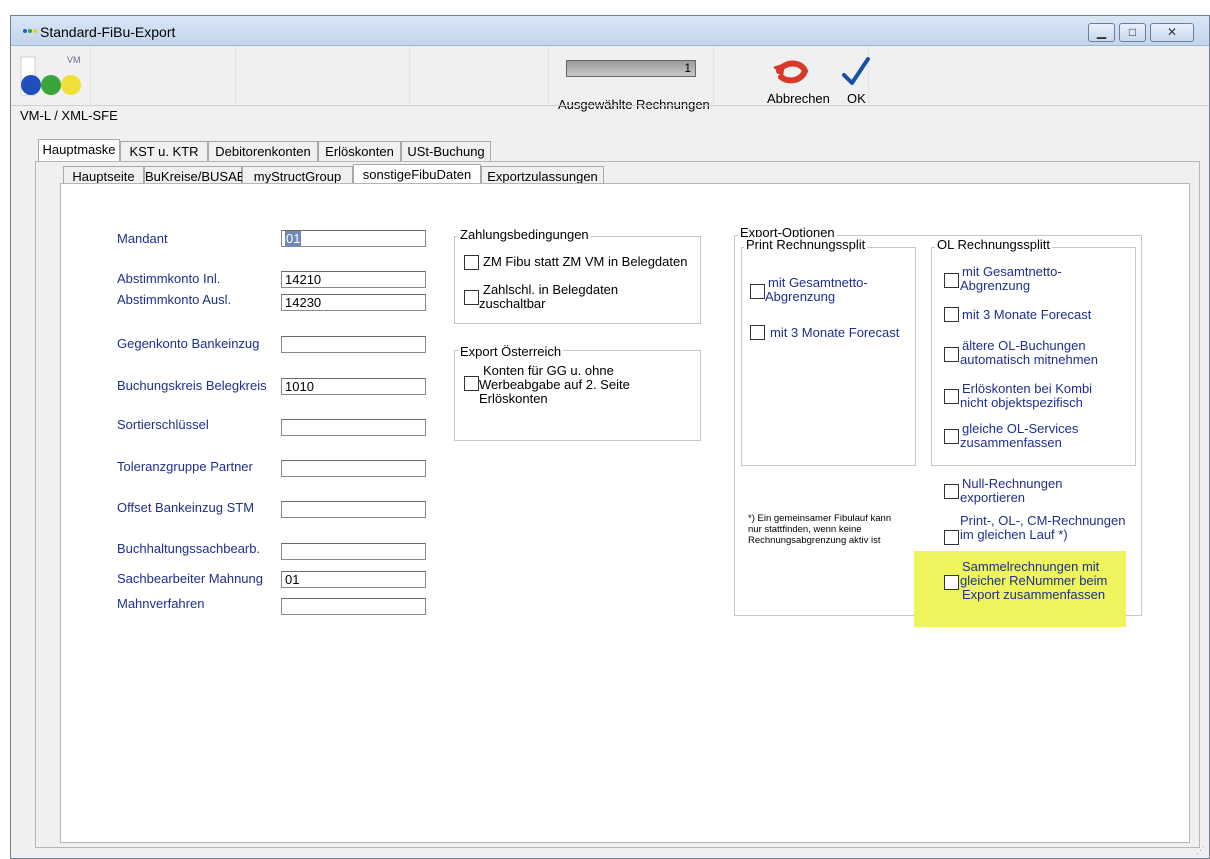  Describe the element at coordinates (511, 351) in the screenshot. I see `export-oesterreich-title: Export Österreich` at that location.